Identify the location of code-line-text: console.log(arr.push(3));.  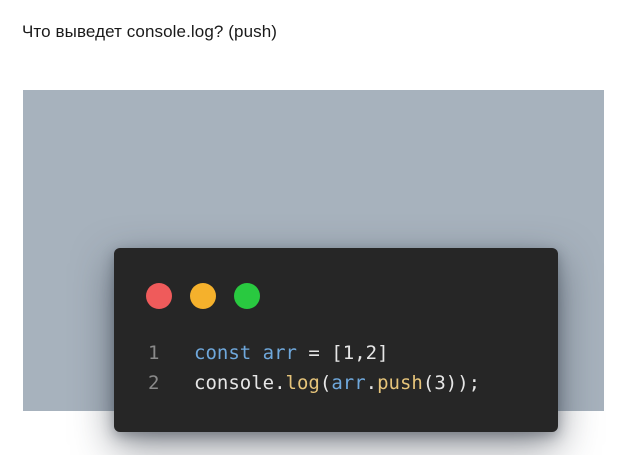
(337, 383).